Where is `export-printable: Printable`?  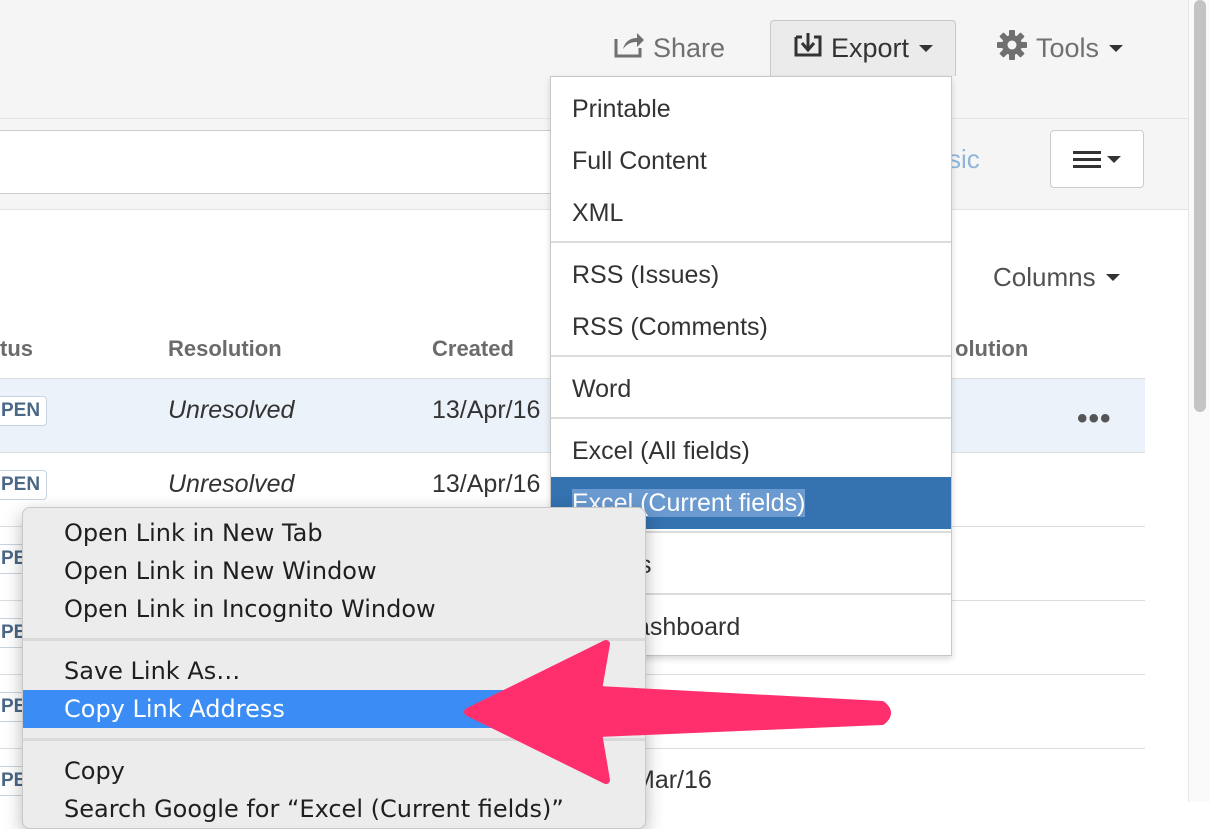
export-printable: Printable is located at coordinates (751, 109).